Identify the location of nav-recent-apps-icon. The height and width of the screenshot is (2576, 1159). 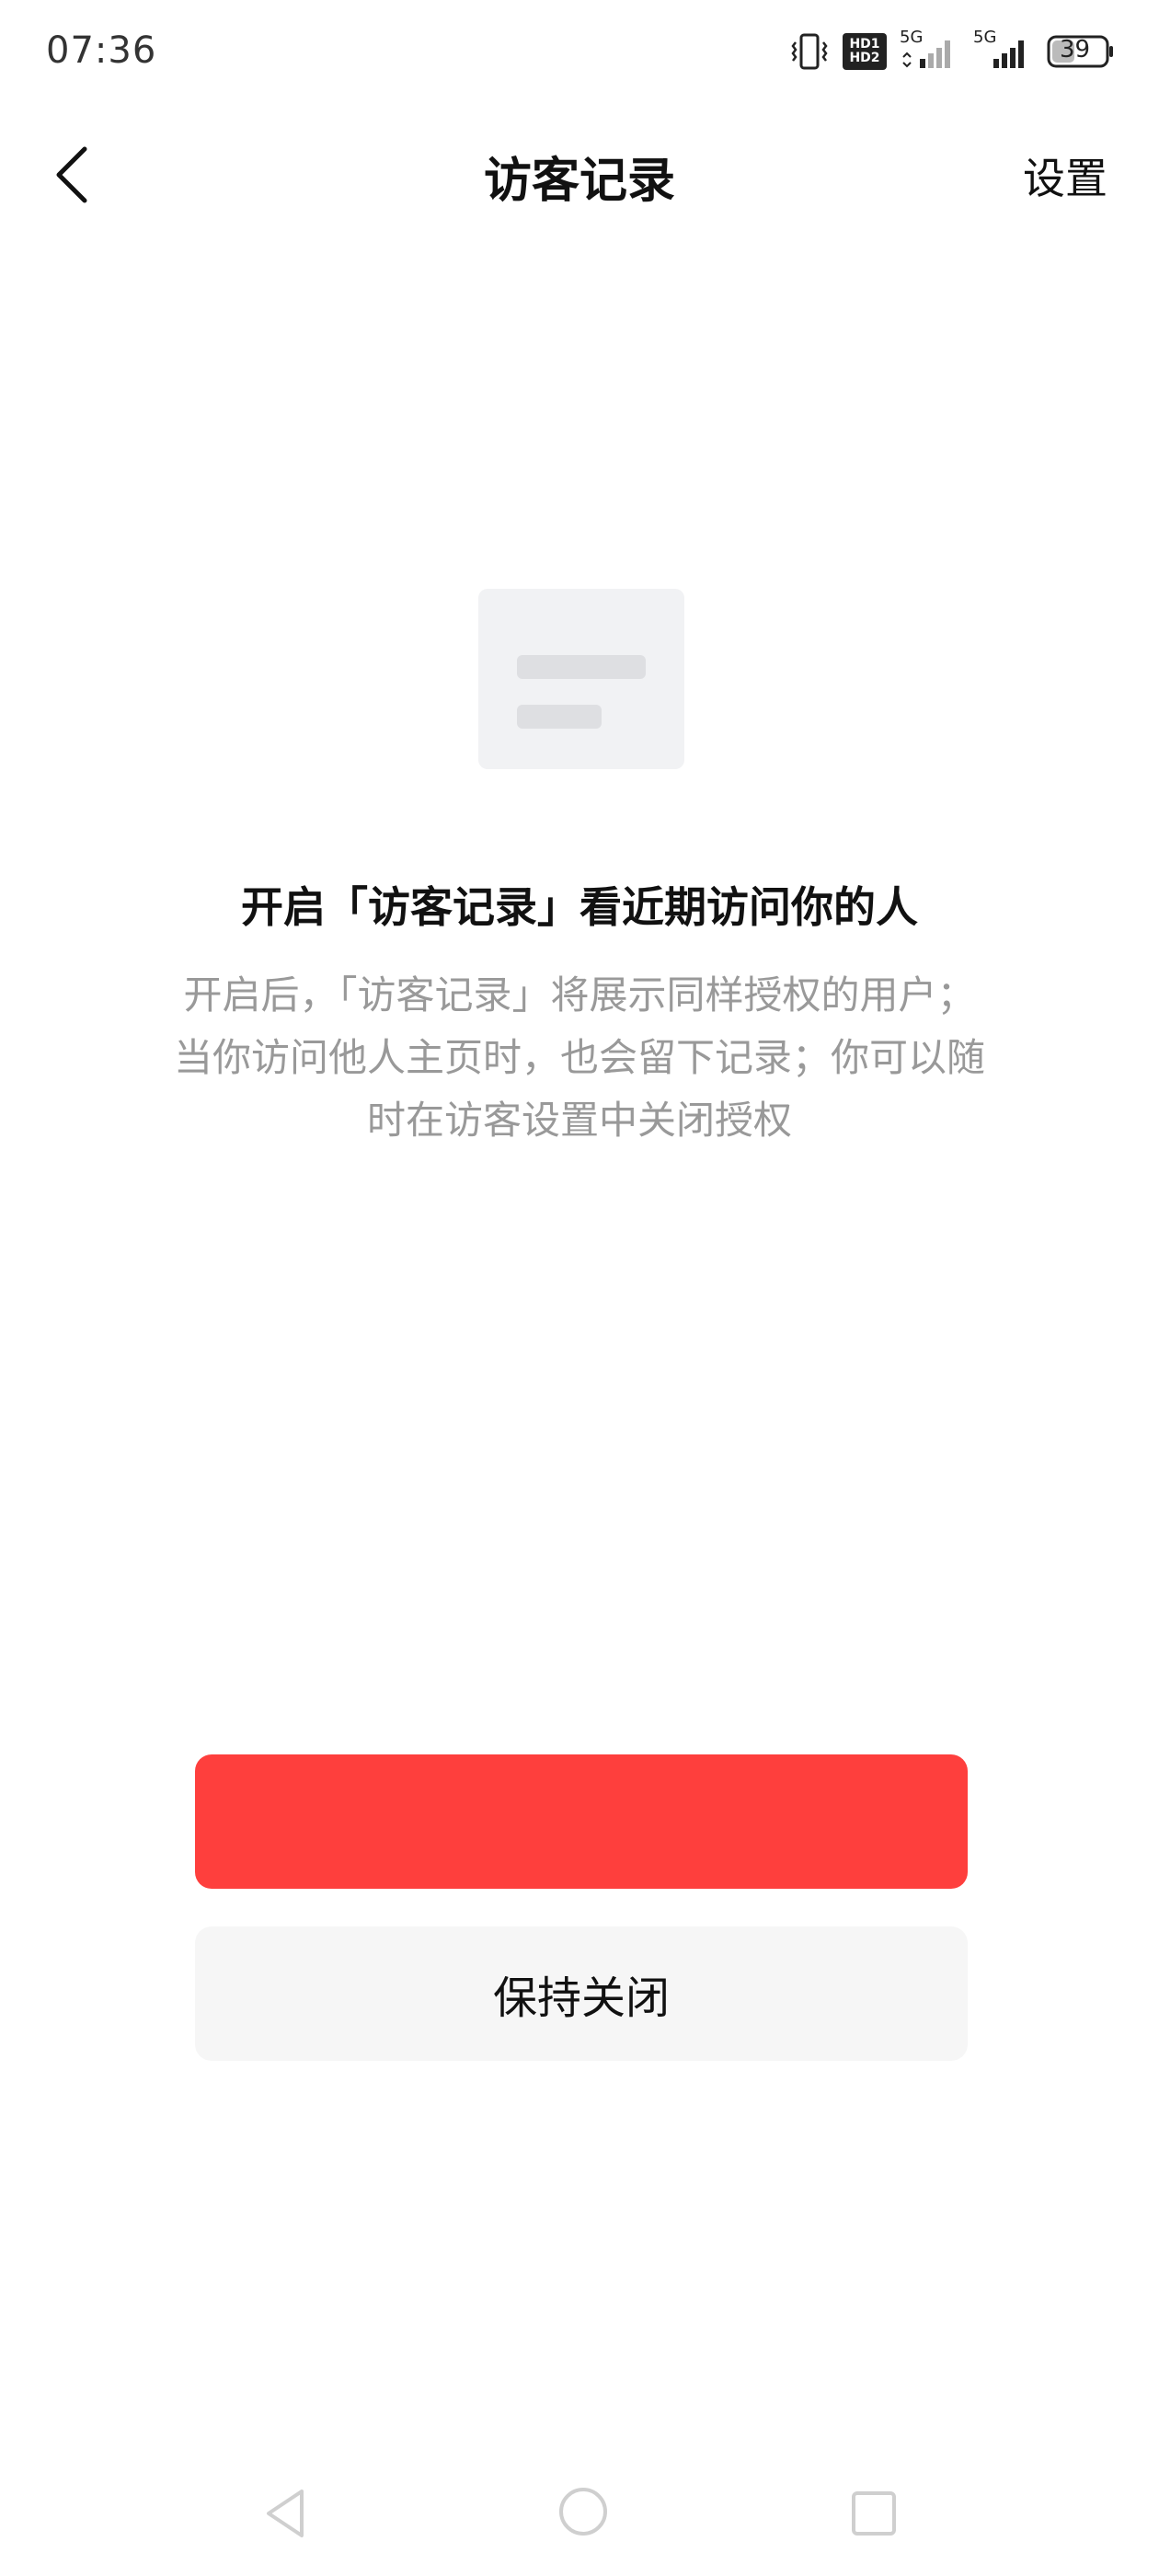
(873, 2513).